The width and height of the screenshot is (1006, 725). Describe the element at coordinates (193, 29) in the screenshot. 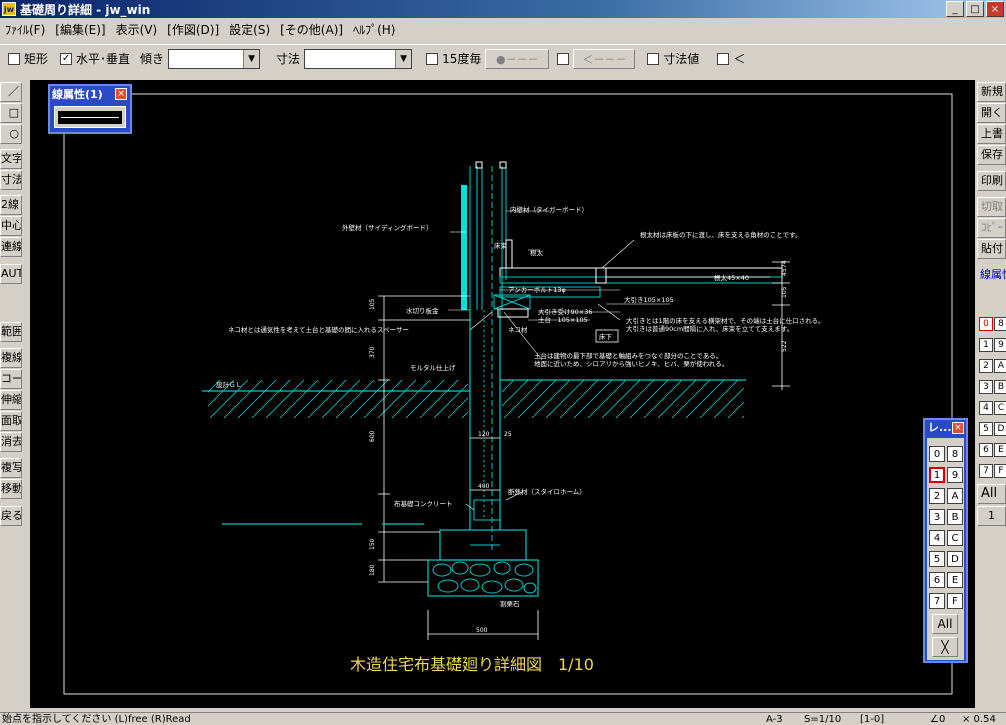

I see `menu-draw: [作図(D)]` at that location.